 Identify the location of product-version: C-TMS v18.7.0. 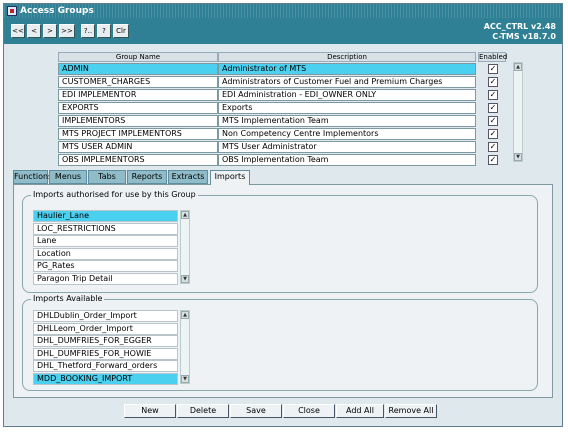
(524, 36).